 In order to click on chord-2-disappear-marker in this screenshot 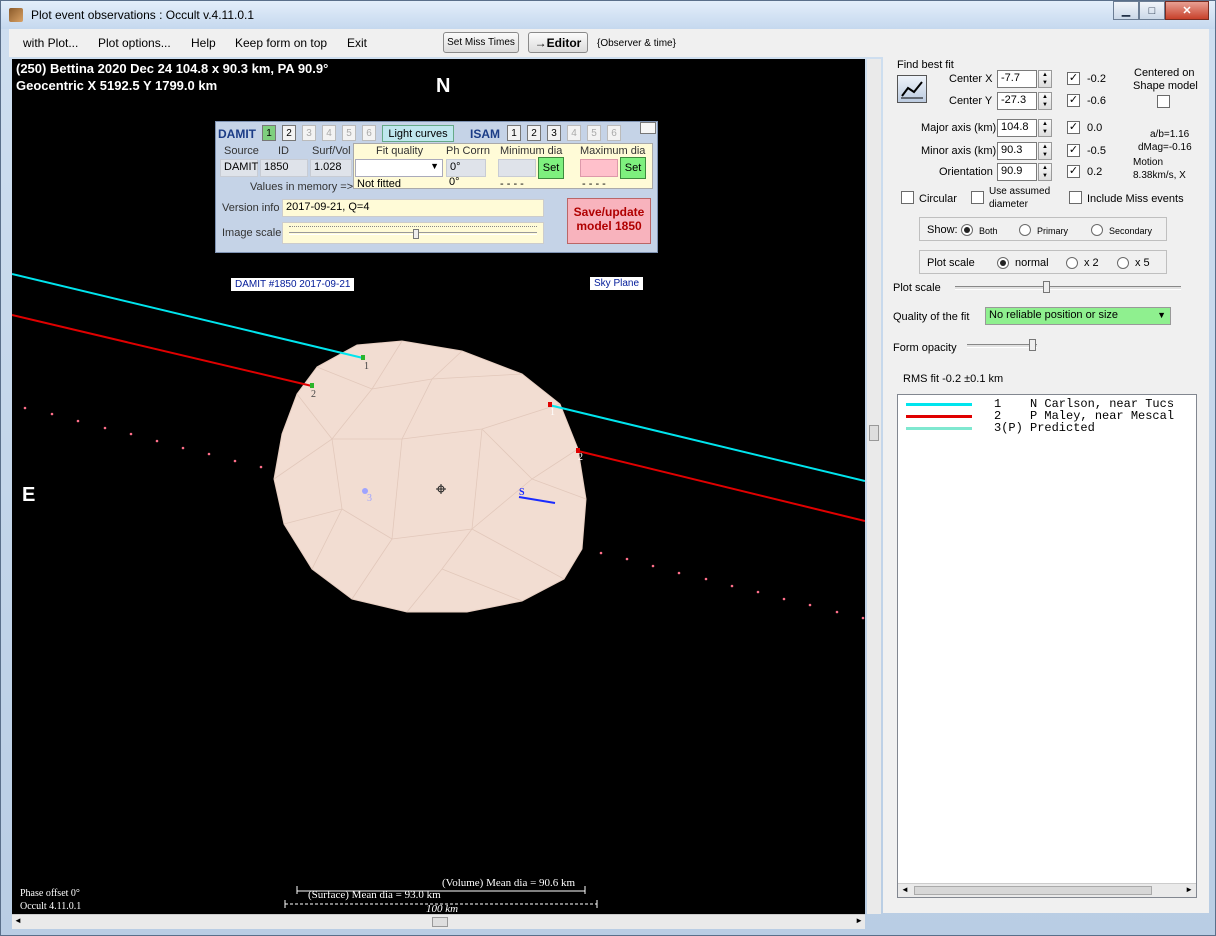, I will do `click(312, 385)`.